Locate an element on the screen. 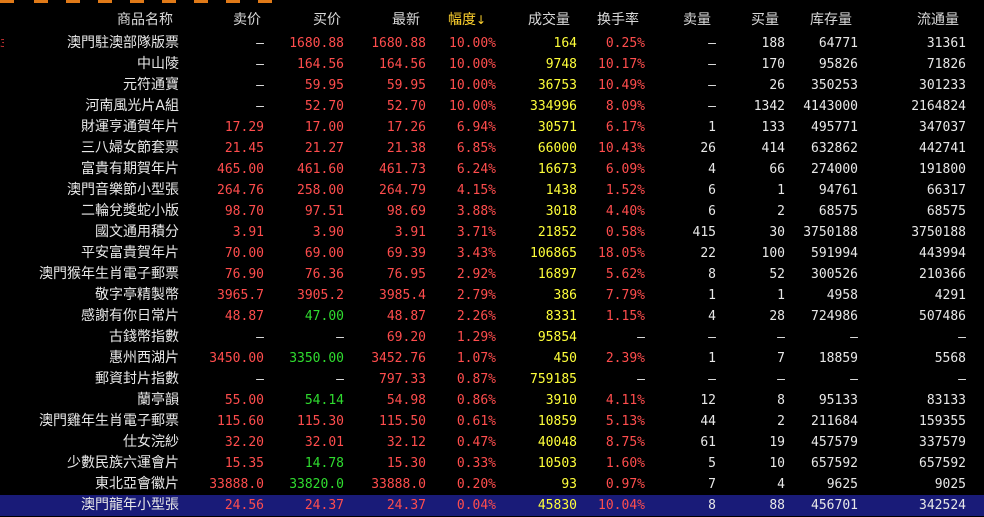 This screenshot has height=517, width=984. header-buy-price: 买价 is located at coordinates (327, 20).